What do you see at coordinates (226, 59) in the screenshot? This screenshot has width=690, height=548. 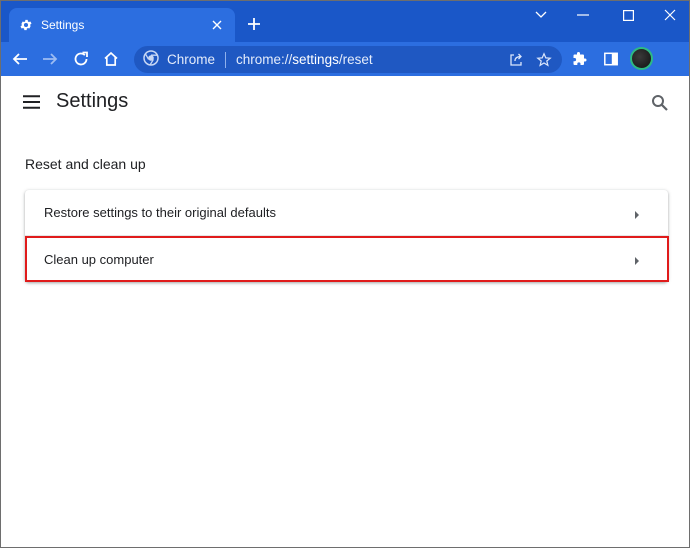 I see `omnibox-divider` at bounding box center [226, 59].